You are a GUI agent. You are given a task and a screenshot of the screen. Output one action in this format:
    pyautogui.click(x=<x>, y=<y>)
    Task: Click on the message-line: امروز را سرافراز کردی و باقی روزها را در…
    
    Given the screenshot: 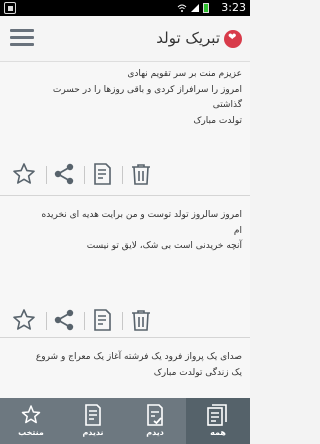 What is the action you would take?
    pyautogui.click(x=147, y=89)
    